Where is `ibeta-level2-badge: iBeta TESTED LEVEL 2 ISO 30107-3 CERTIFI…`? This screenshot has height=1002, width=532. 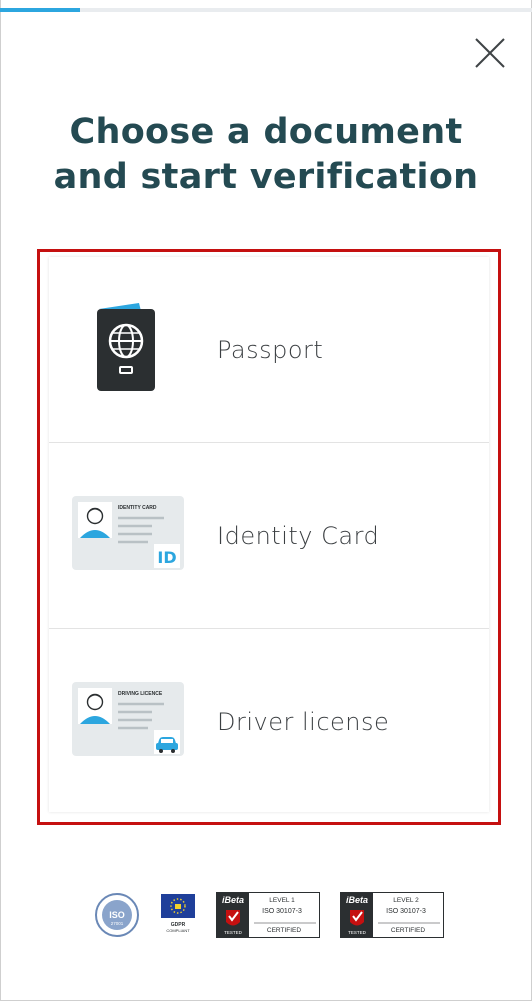
ibeta-level2-badge: iBeta TESTED LEVEL 2 ISO 30107-3 CERTIFI… is located at coordinates (392, 915).